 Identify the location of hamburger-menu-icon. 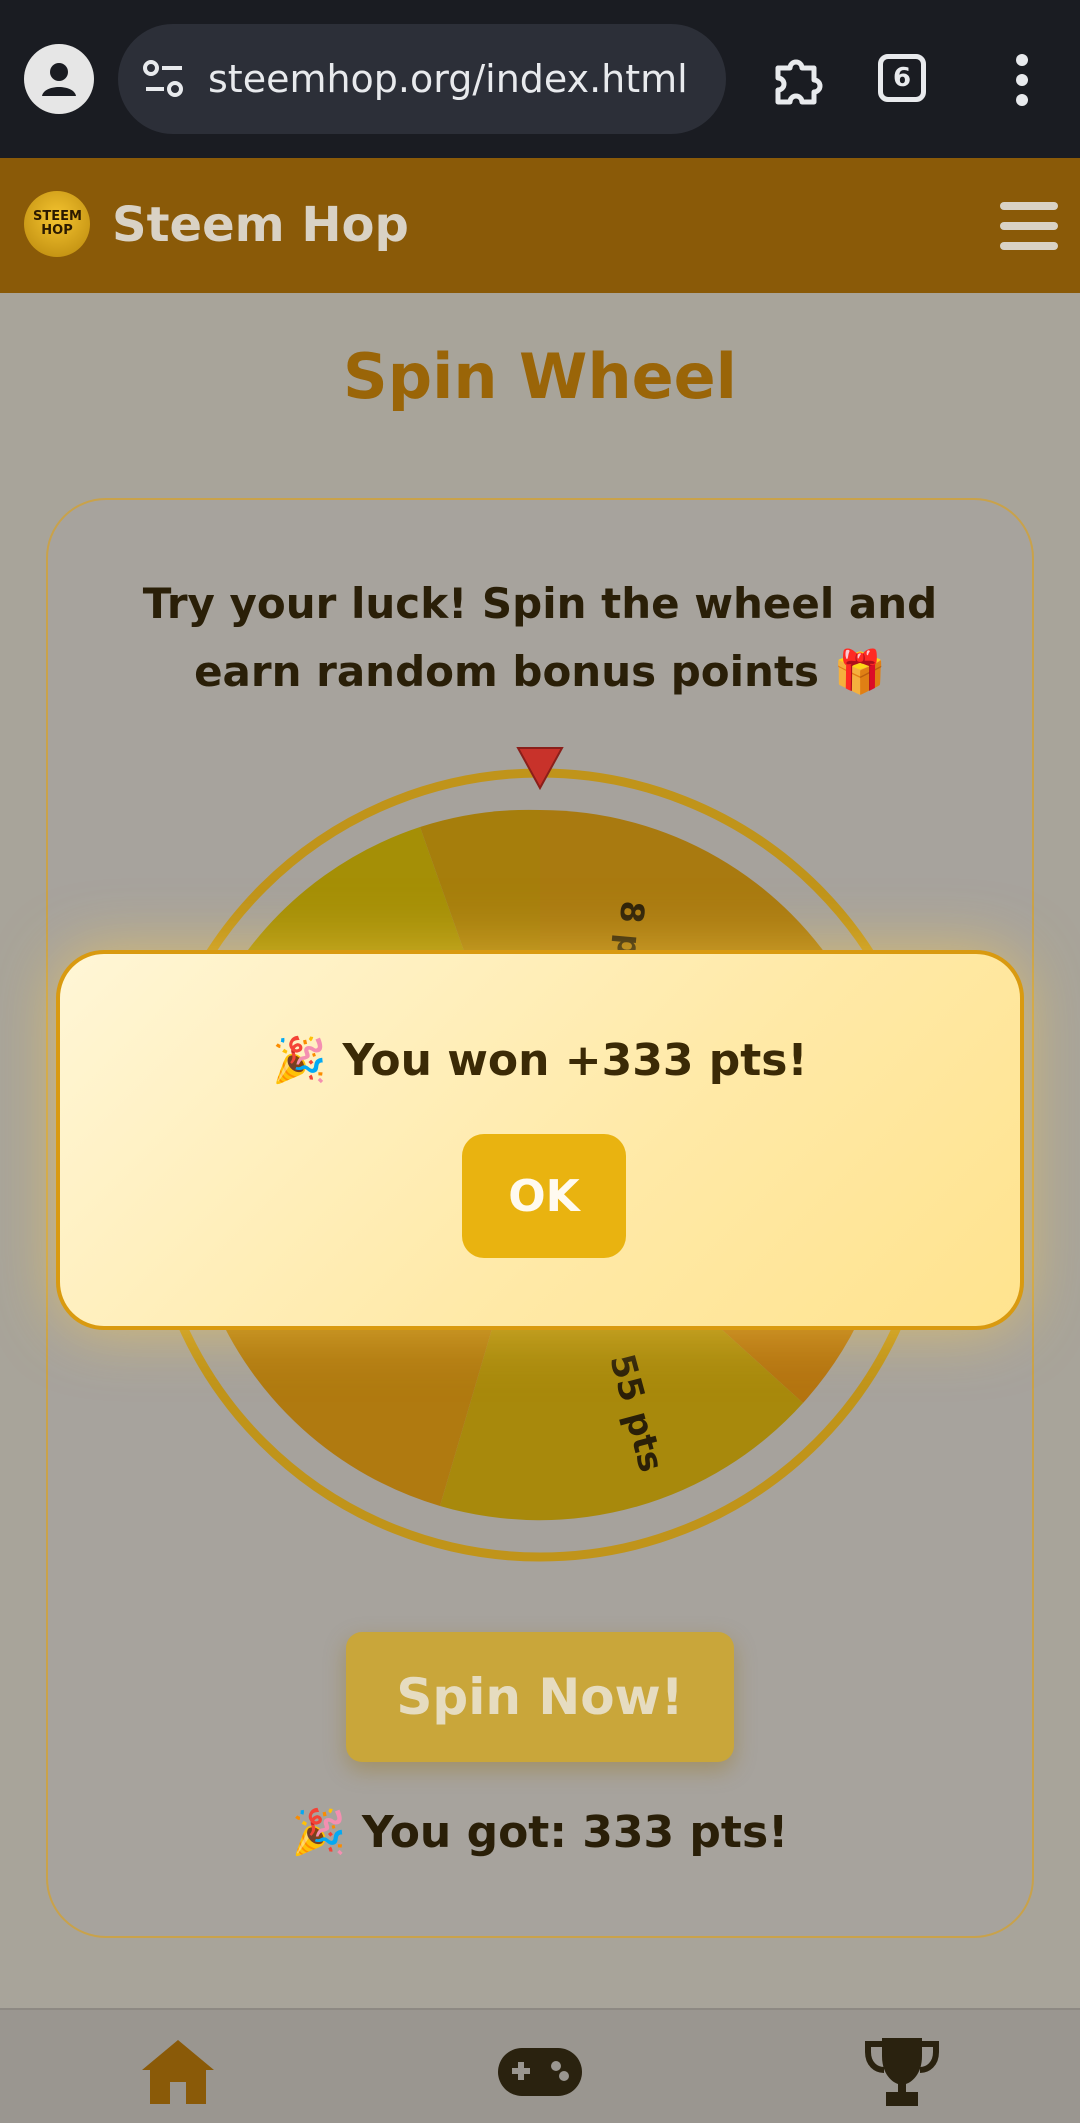
(1029, 228).